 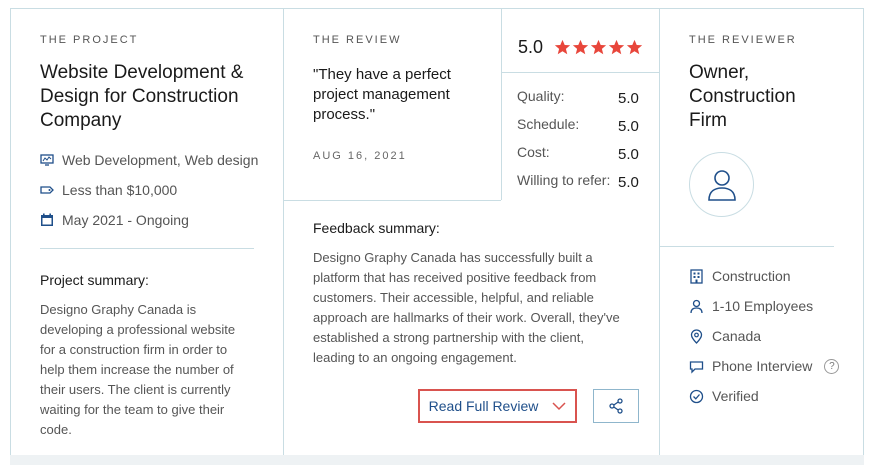 I want to click on feedback-heading: Feedback summary:, so click(x=376, y=228).